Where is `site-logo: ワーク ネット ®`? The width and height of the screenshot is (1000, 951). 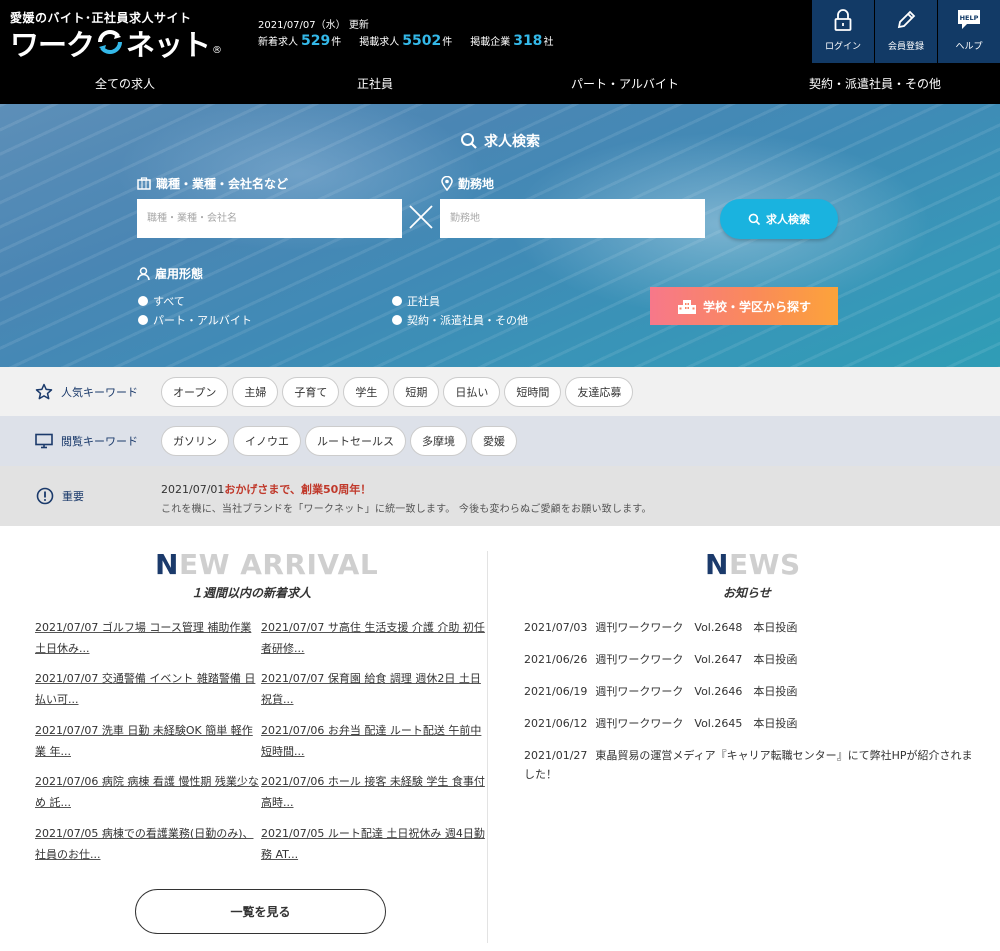 site-logo: ワーク ネット ® is located at coordinates (116, 44).